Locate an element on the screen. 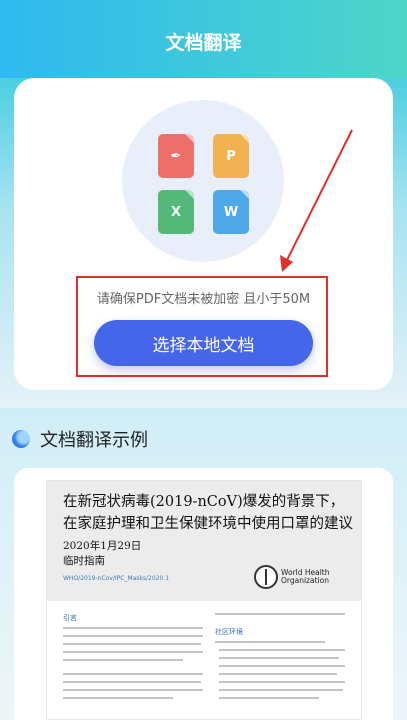 This screenshot has height=720, width=407. bullet-dot-icon is located at coordinates (21, 439).